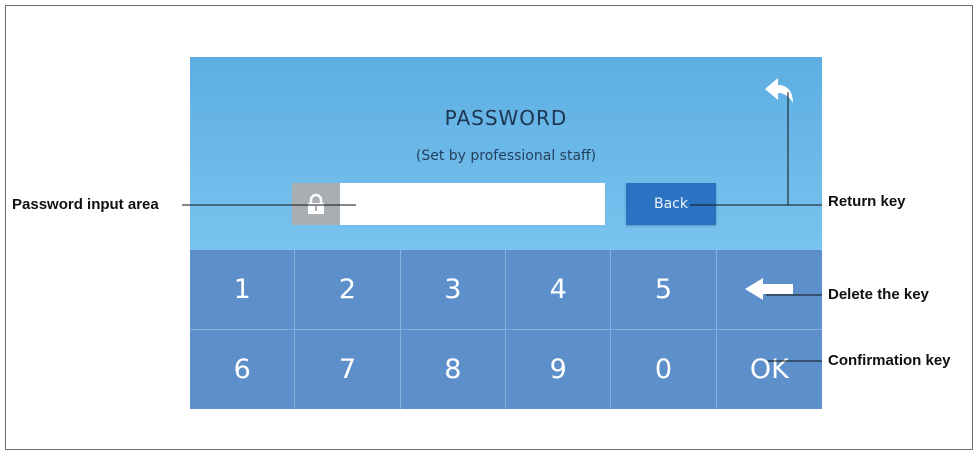  What do you see at coordinates (867, 201) in the screenshot?
I see `callout-return-key: Return key` at bounding box center [867, 201].